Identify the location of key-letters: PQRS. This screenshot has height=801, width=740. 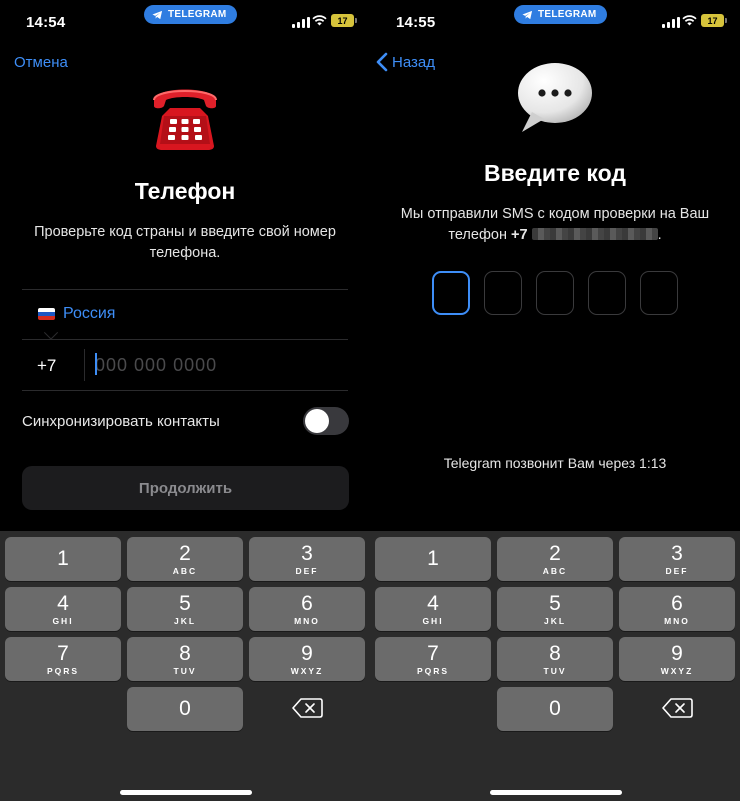
(433, 670).